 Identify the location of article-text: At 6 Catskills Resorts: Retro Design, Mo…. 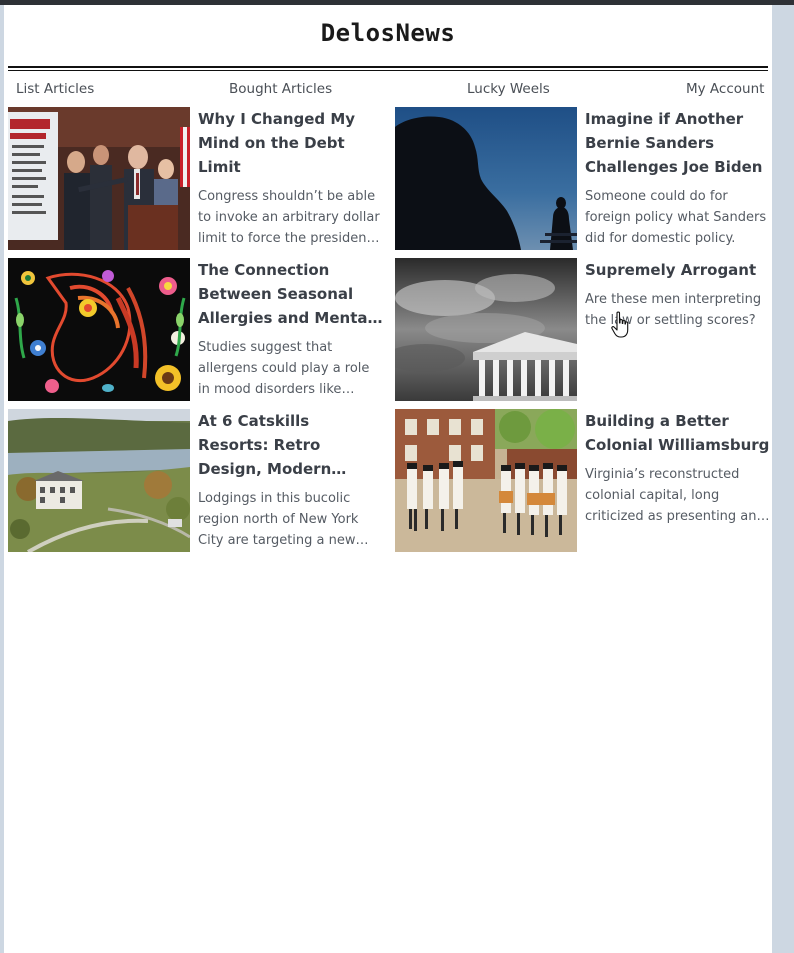
(291, 480).